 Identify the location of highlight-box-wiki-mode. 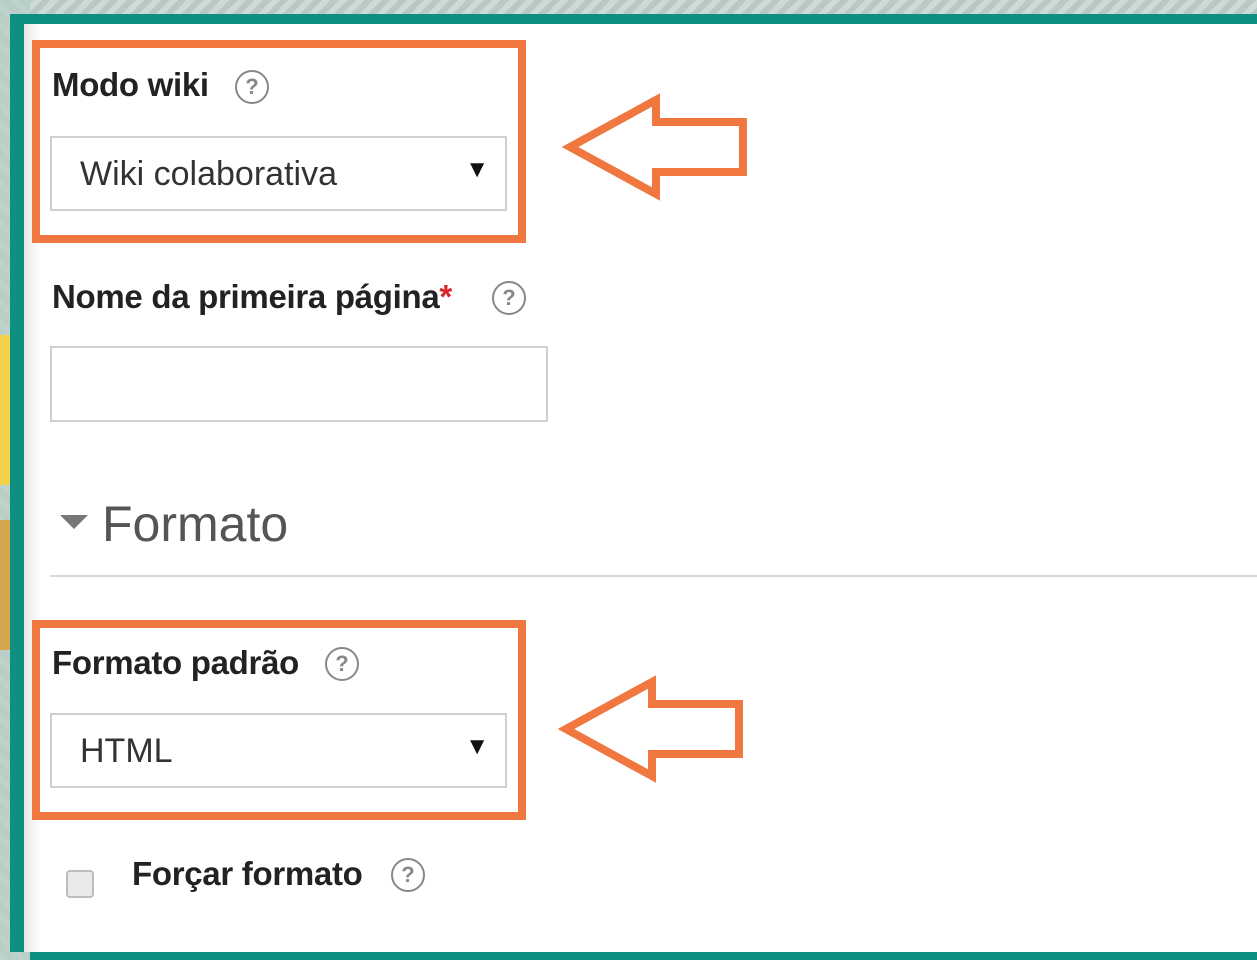
(279, 141).